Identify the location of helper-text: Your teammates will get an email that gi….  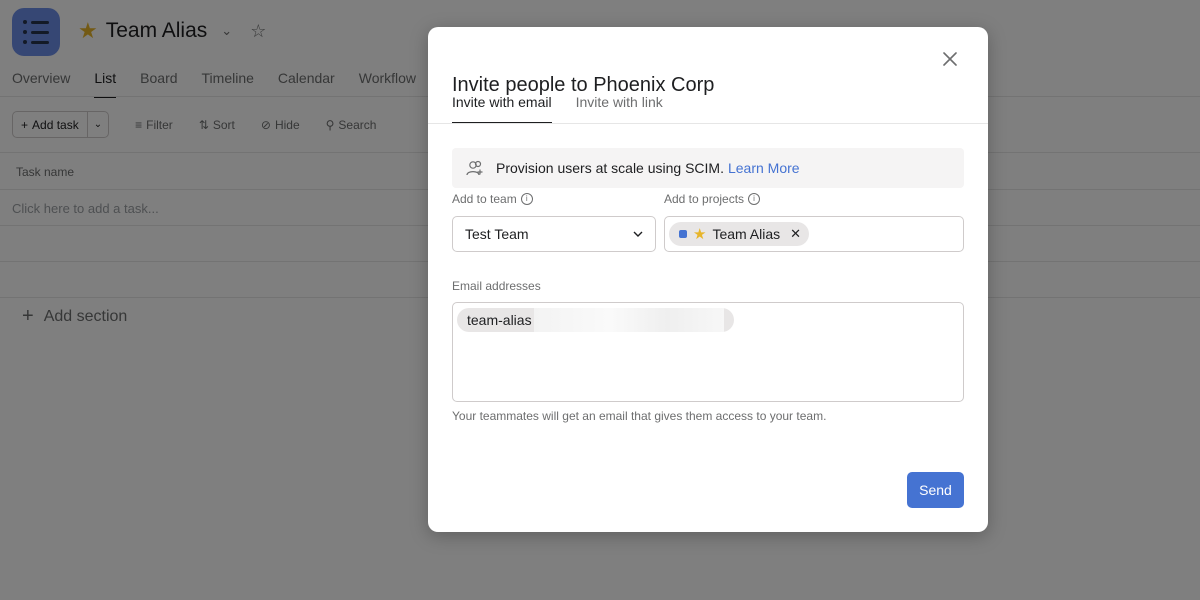
(639, 416).